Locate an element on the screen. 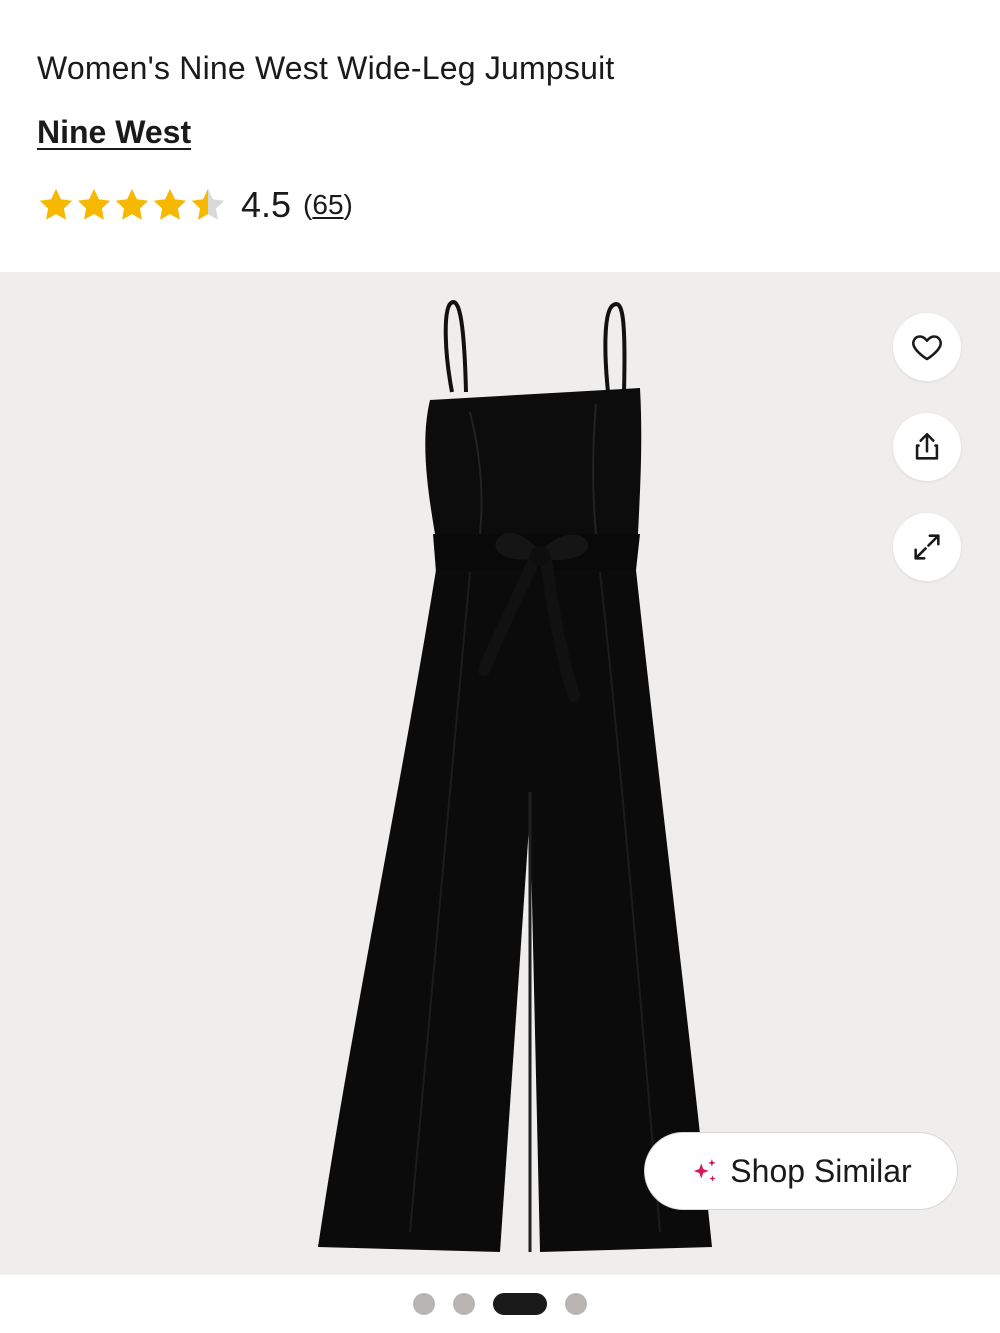 The height and width of the screenshot is (1333, 1000). share-button is located at coordinates (927, 447).